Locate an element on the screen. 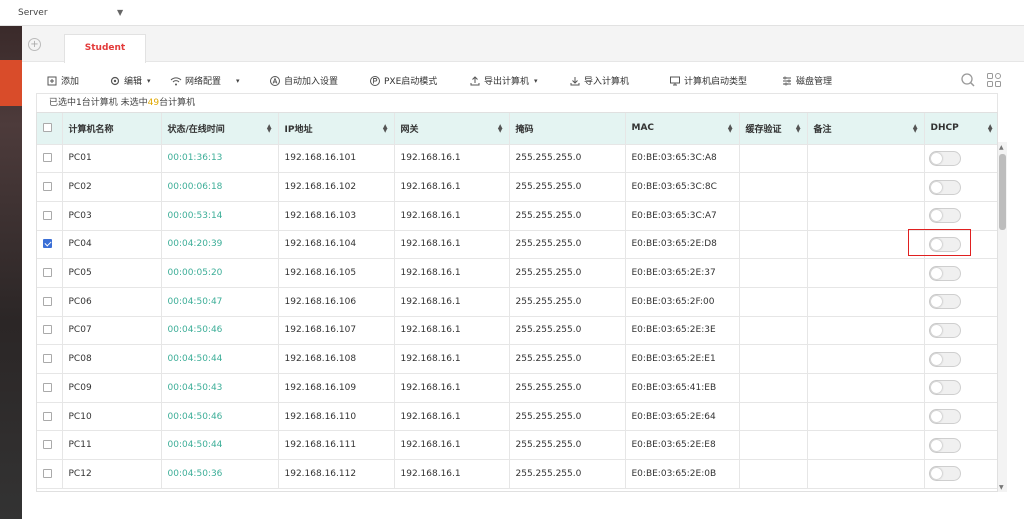 Image resolution: width=1024 pixels, height=519 pixels. cell-ip: 192.168.16.108 is located at coordinates (336, 359).